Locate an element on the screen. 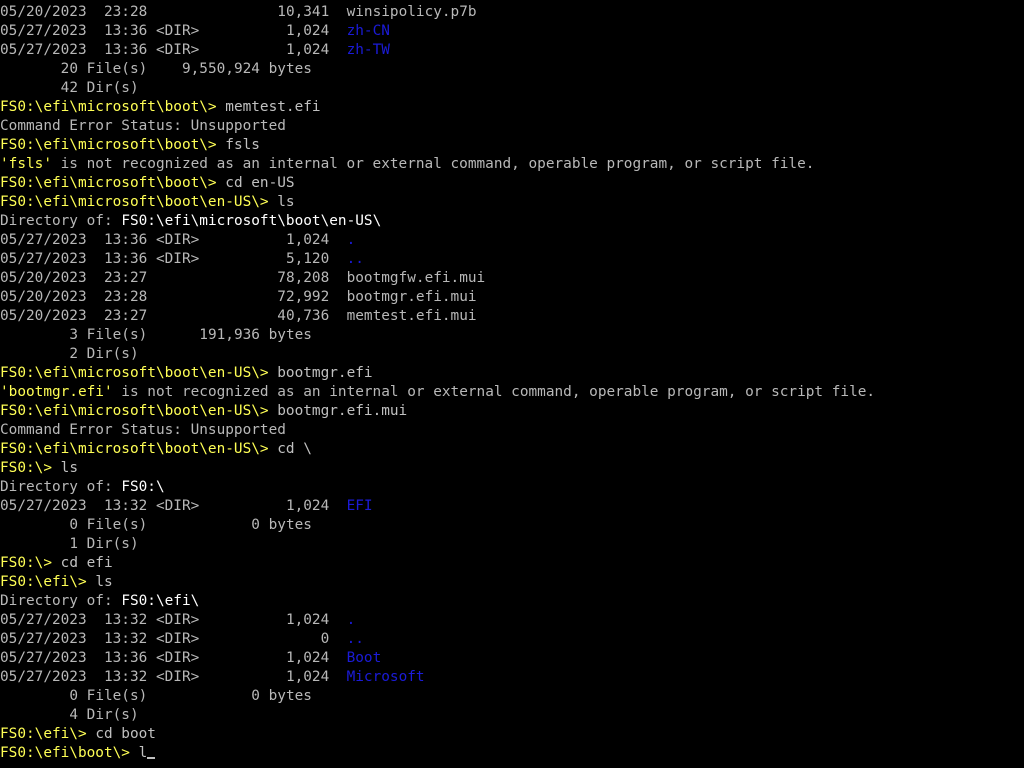 Image resolution: width=1024 pixels, height=768 pixels. entry-dir-tag is located at coordinates (177, 297).